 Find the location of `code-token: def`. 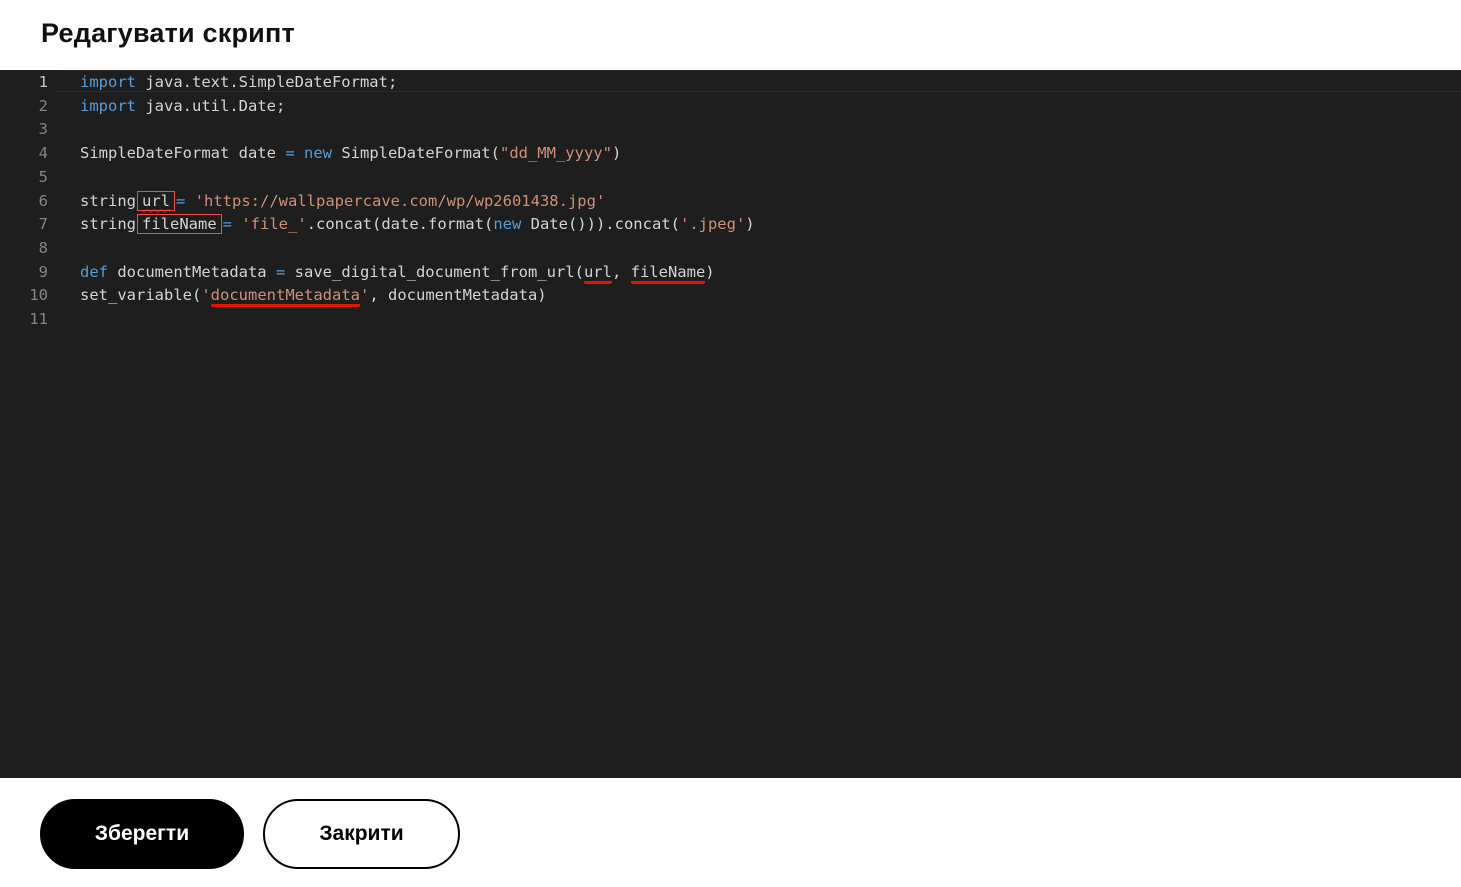

code-token: def is located at coordinates (94, 271).